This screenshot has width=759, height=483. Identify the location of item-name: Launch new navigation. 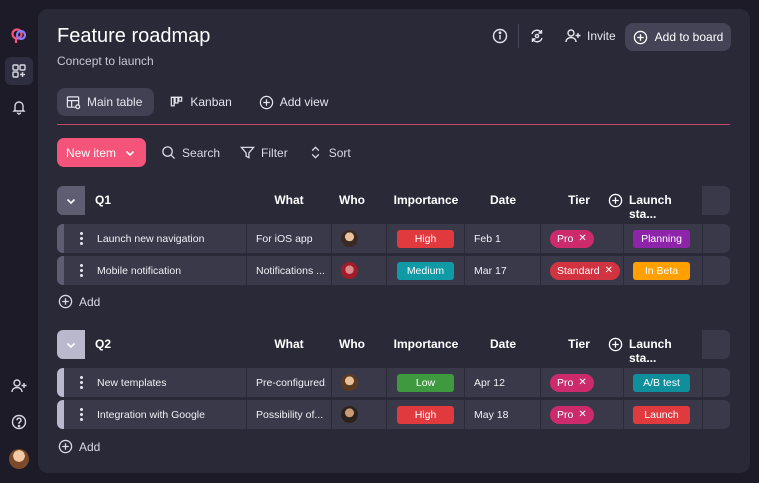
(171, 238).